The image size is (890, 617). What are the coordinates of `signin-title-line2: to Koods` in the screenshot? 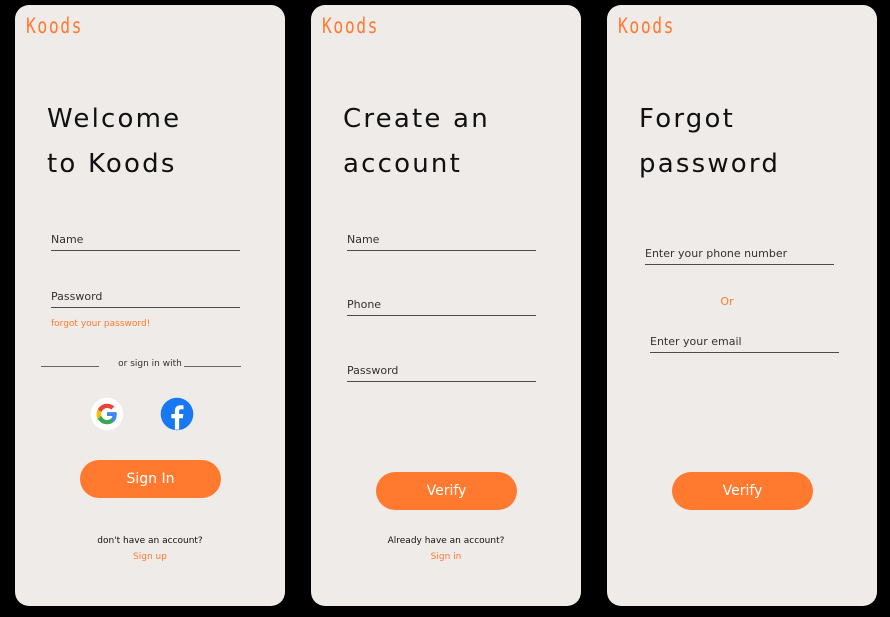 It's located at (112, 164).